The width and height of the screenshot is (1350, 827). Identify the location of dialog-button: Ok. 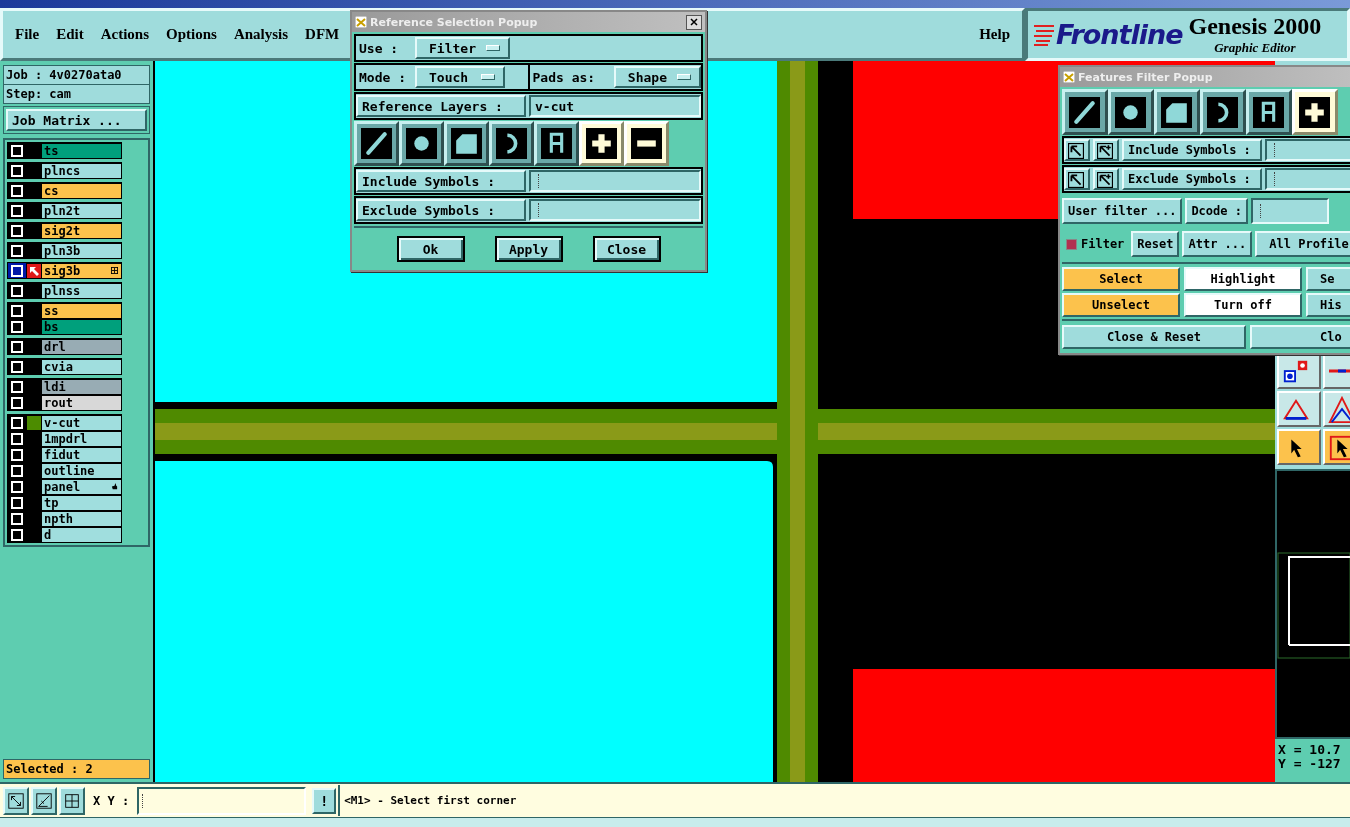
(430, 249).